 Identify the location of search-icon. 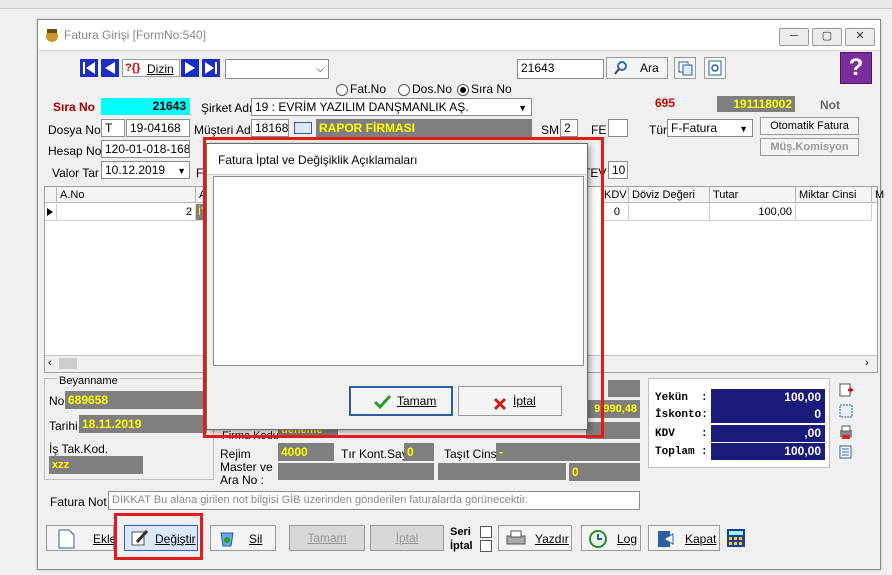
(621, 71).